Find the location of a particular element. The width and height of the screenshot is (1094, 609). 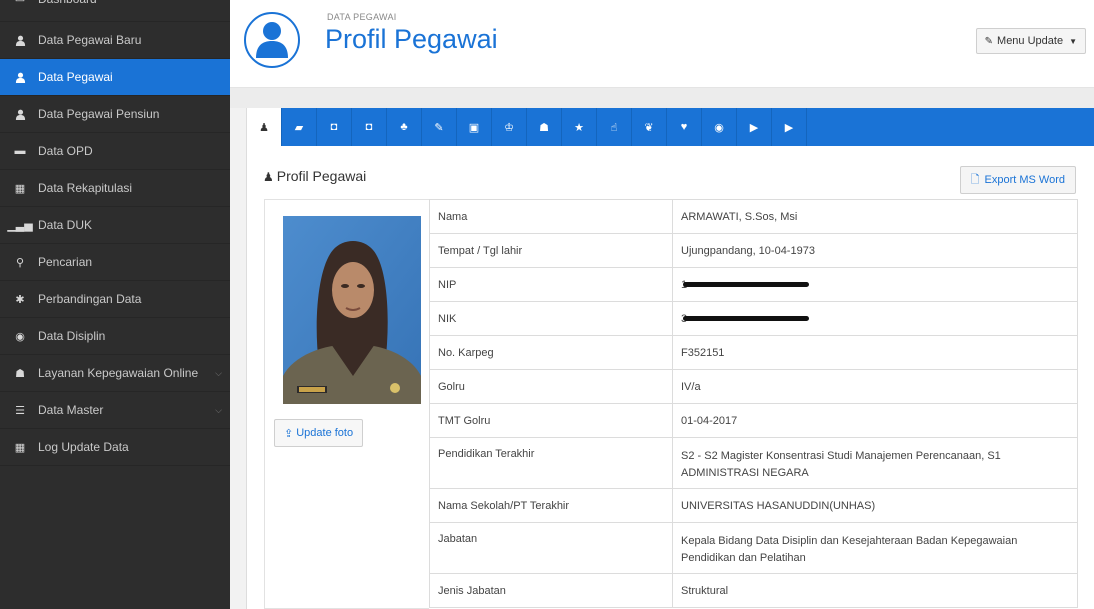

sidebar-item-label: Data Disiplin is located at coordinates (72, 336).